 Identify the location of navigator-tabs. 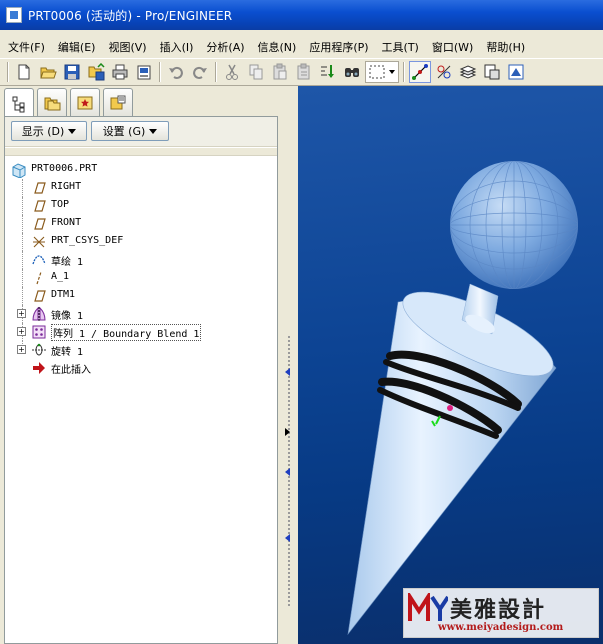
(70, 103).